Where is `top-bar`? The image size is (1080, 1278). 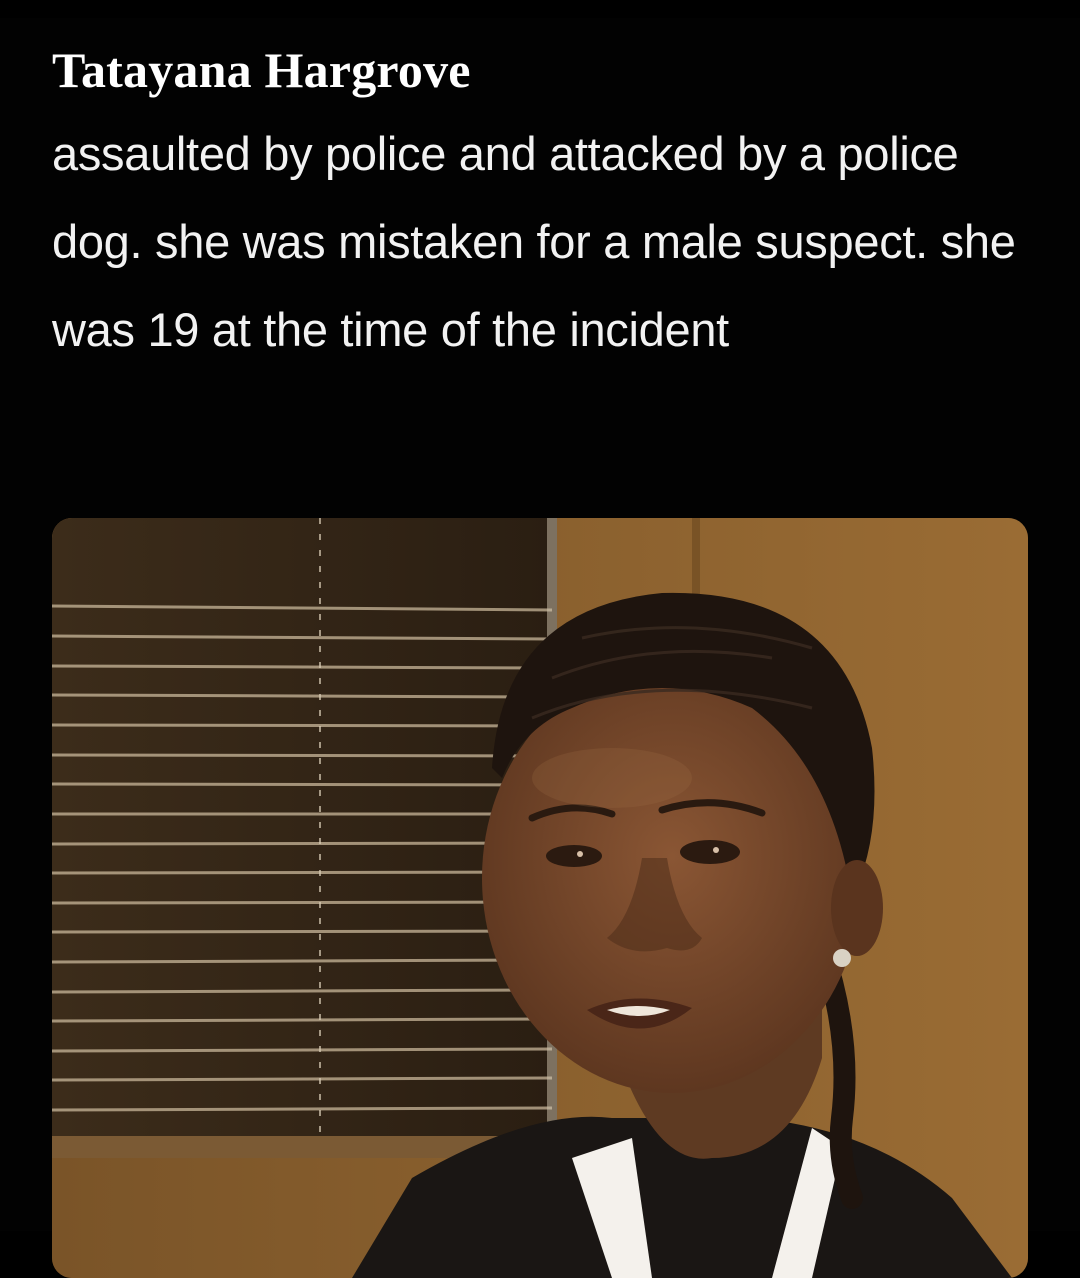 top-bar is located at coordinates (540, 9).